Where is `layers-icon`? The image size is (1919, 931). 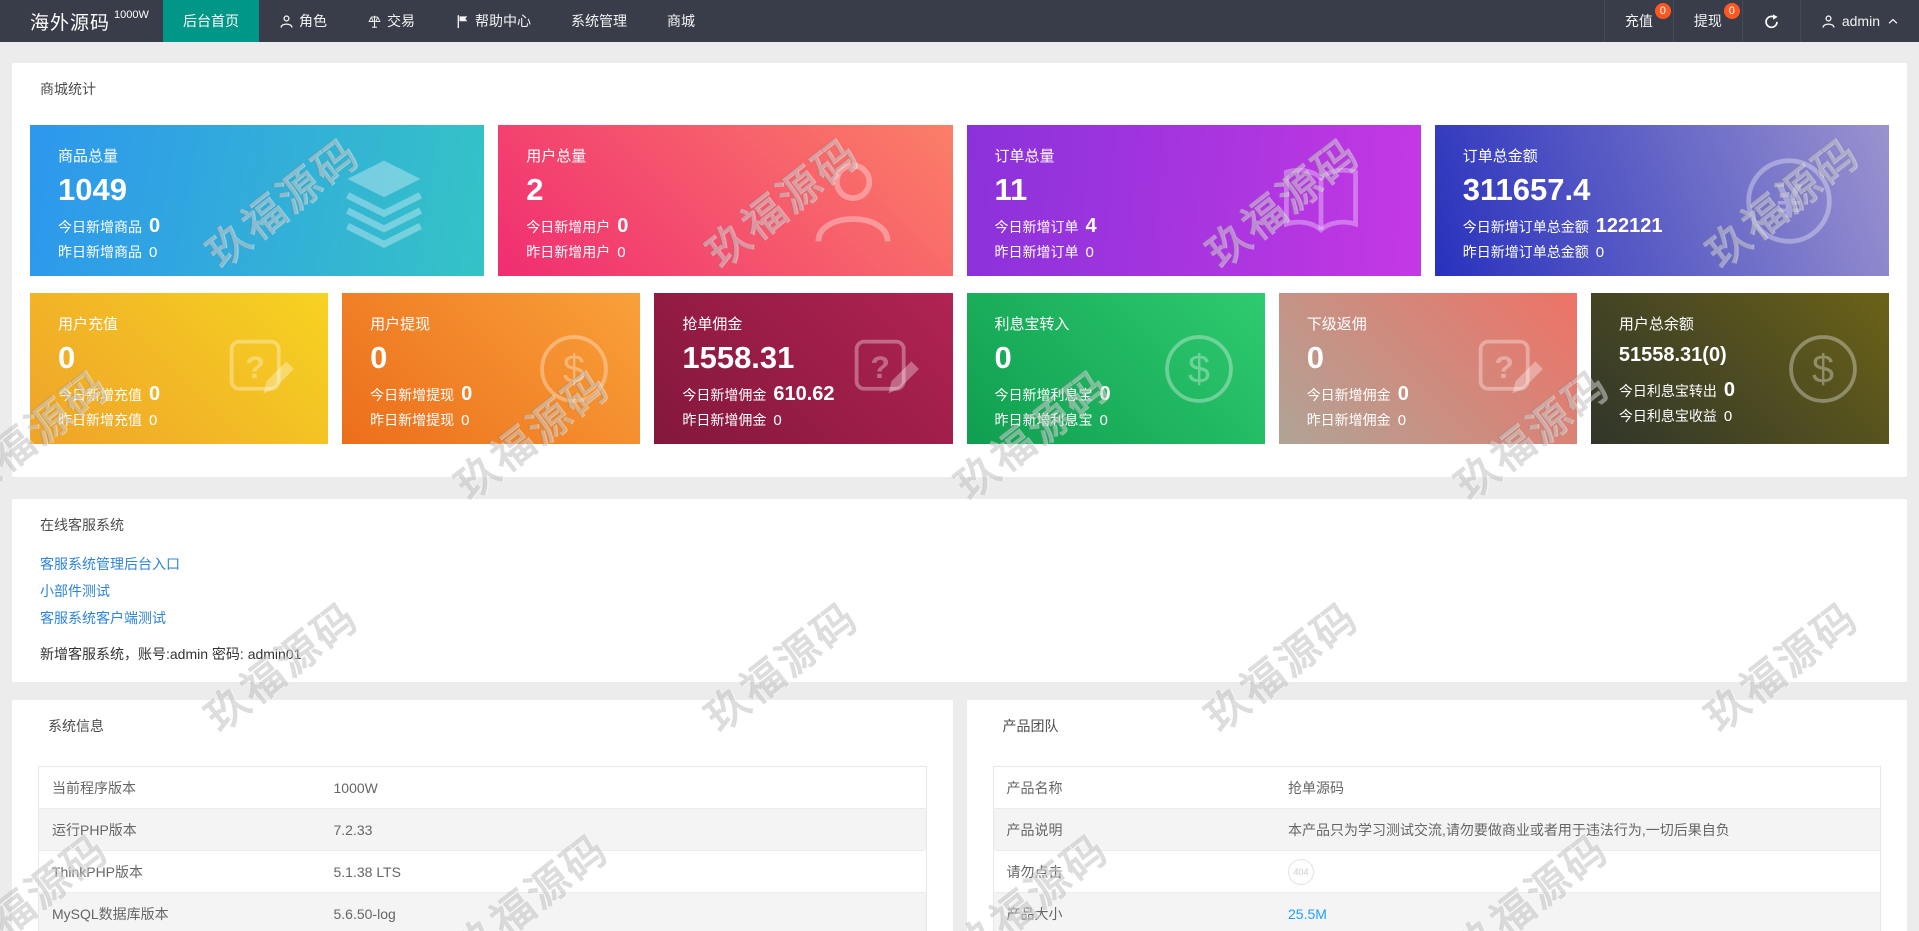
layers-icon is located at coordinates (384, 204).